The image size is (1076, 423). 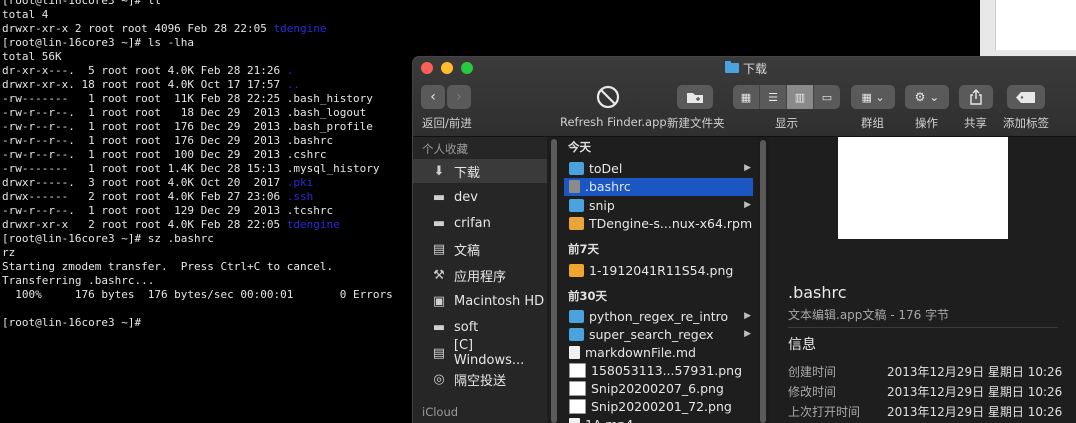 What do you see at coordinates (658, 419) in the screenshot?
I see `file-list-item: 1A.mp4` at bounding box center [658, 419].